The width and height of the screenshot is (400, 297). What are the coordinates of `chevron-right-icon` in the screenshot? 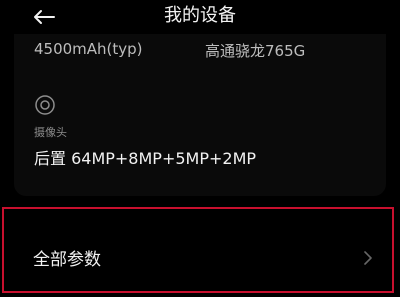 It's located at (368, 258).